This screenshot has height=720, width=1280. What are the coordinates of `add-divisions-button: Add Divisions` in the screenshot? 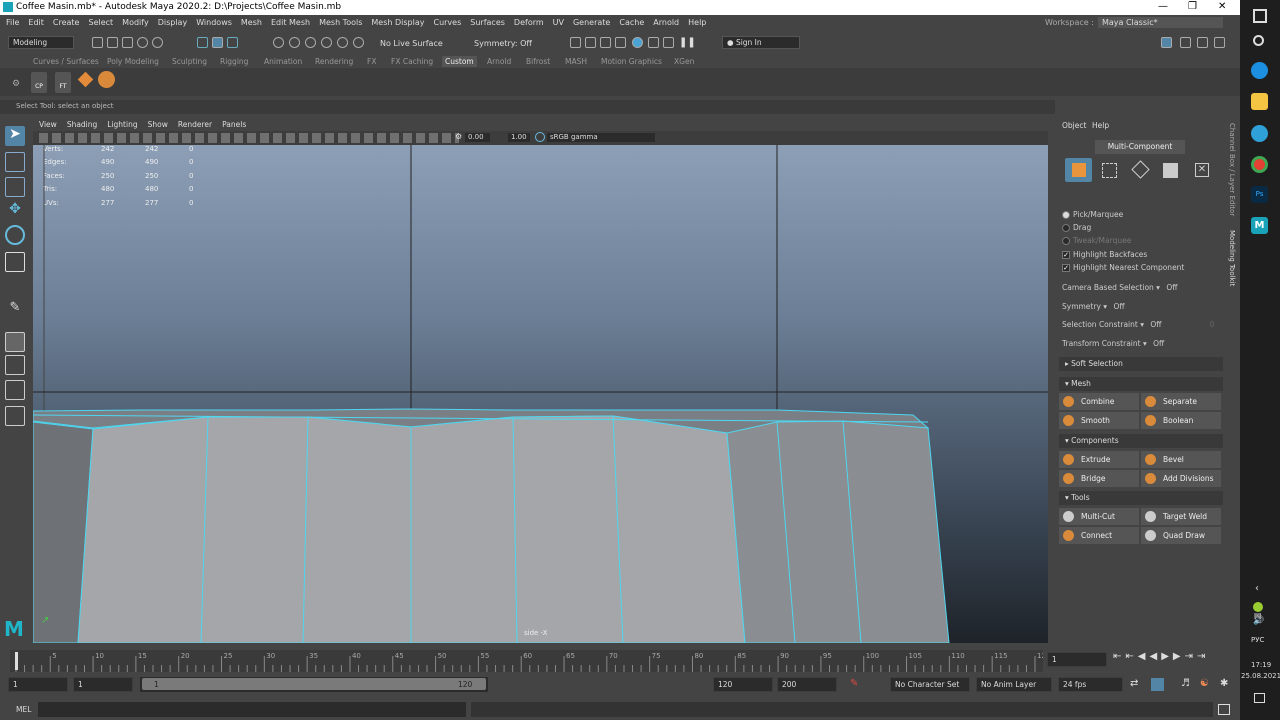 It's located at (1181, 478).